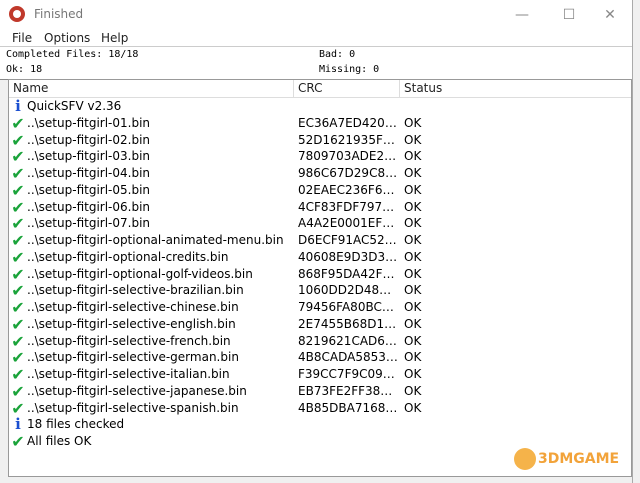 The image size is (640, 483). I want to click on row-name: ..\setup-fitgirl-02.bin, so click(89, 139).